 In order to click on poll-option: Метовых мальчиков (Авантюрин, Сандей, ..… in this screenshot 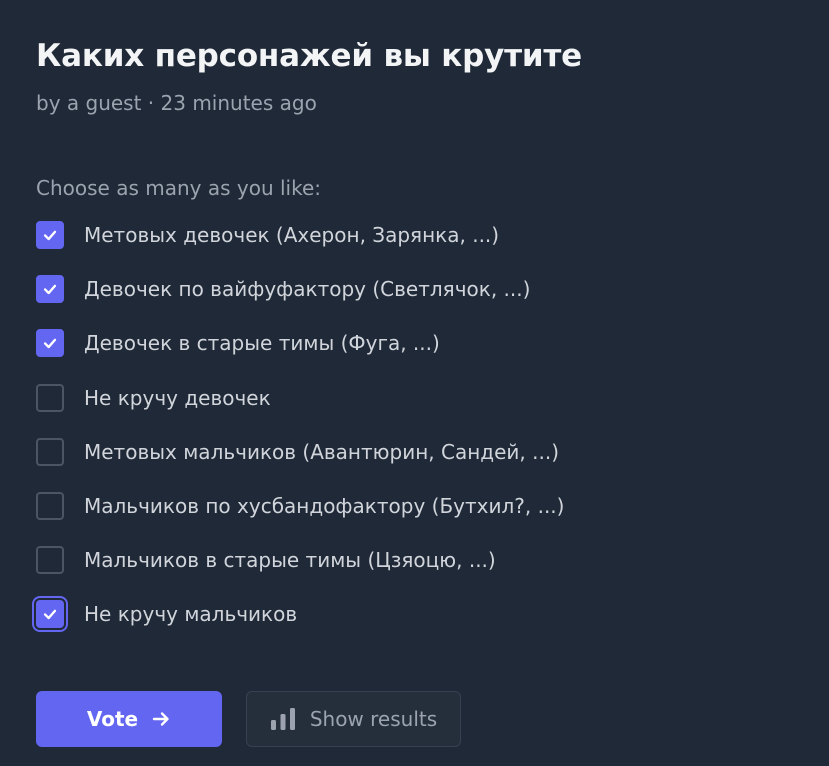, I will do `click(416, 452)`.